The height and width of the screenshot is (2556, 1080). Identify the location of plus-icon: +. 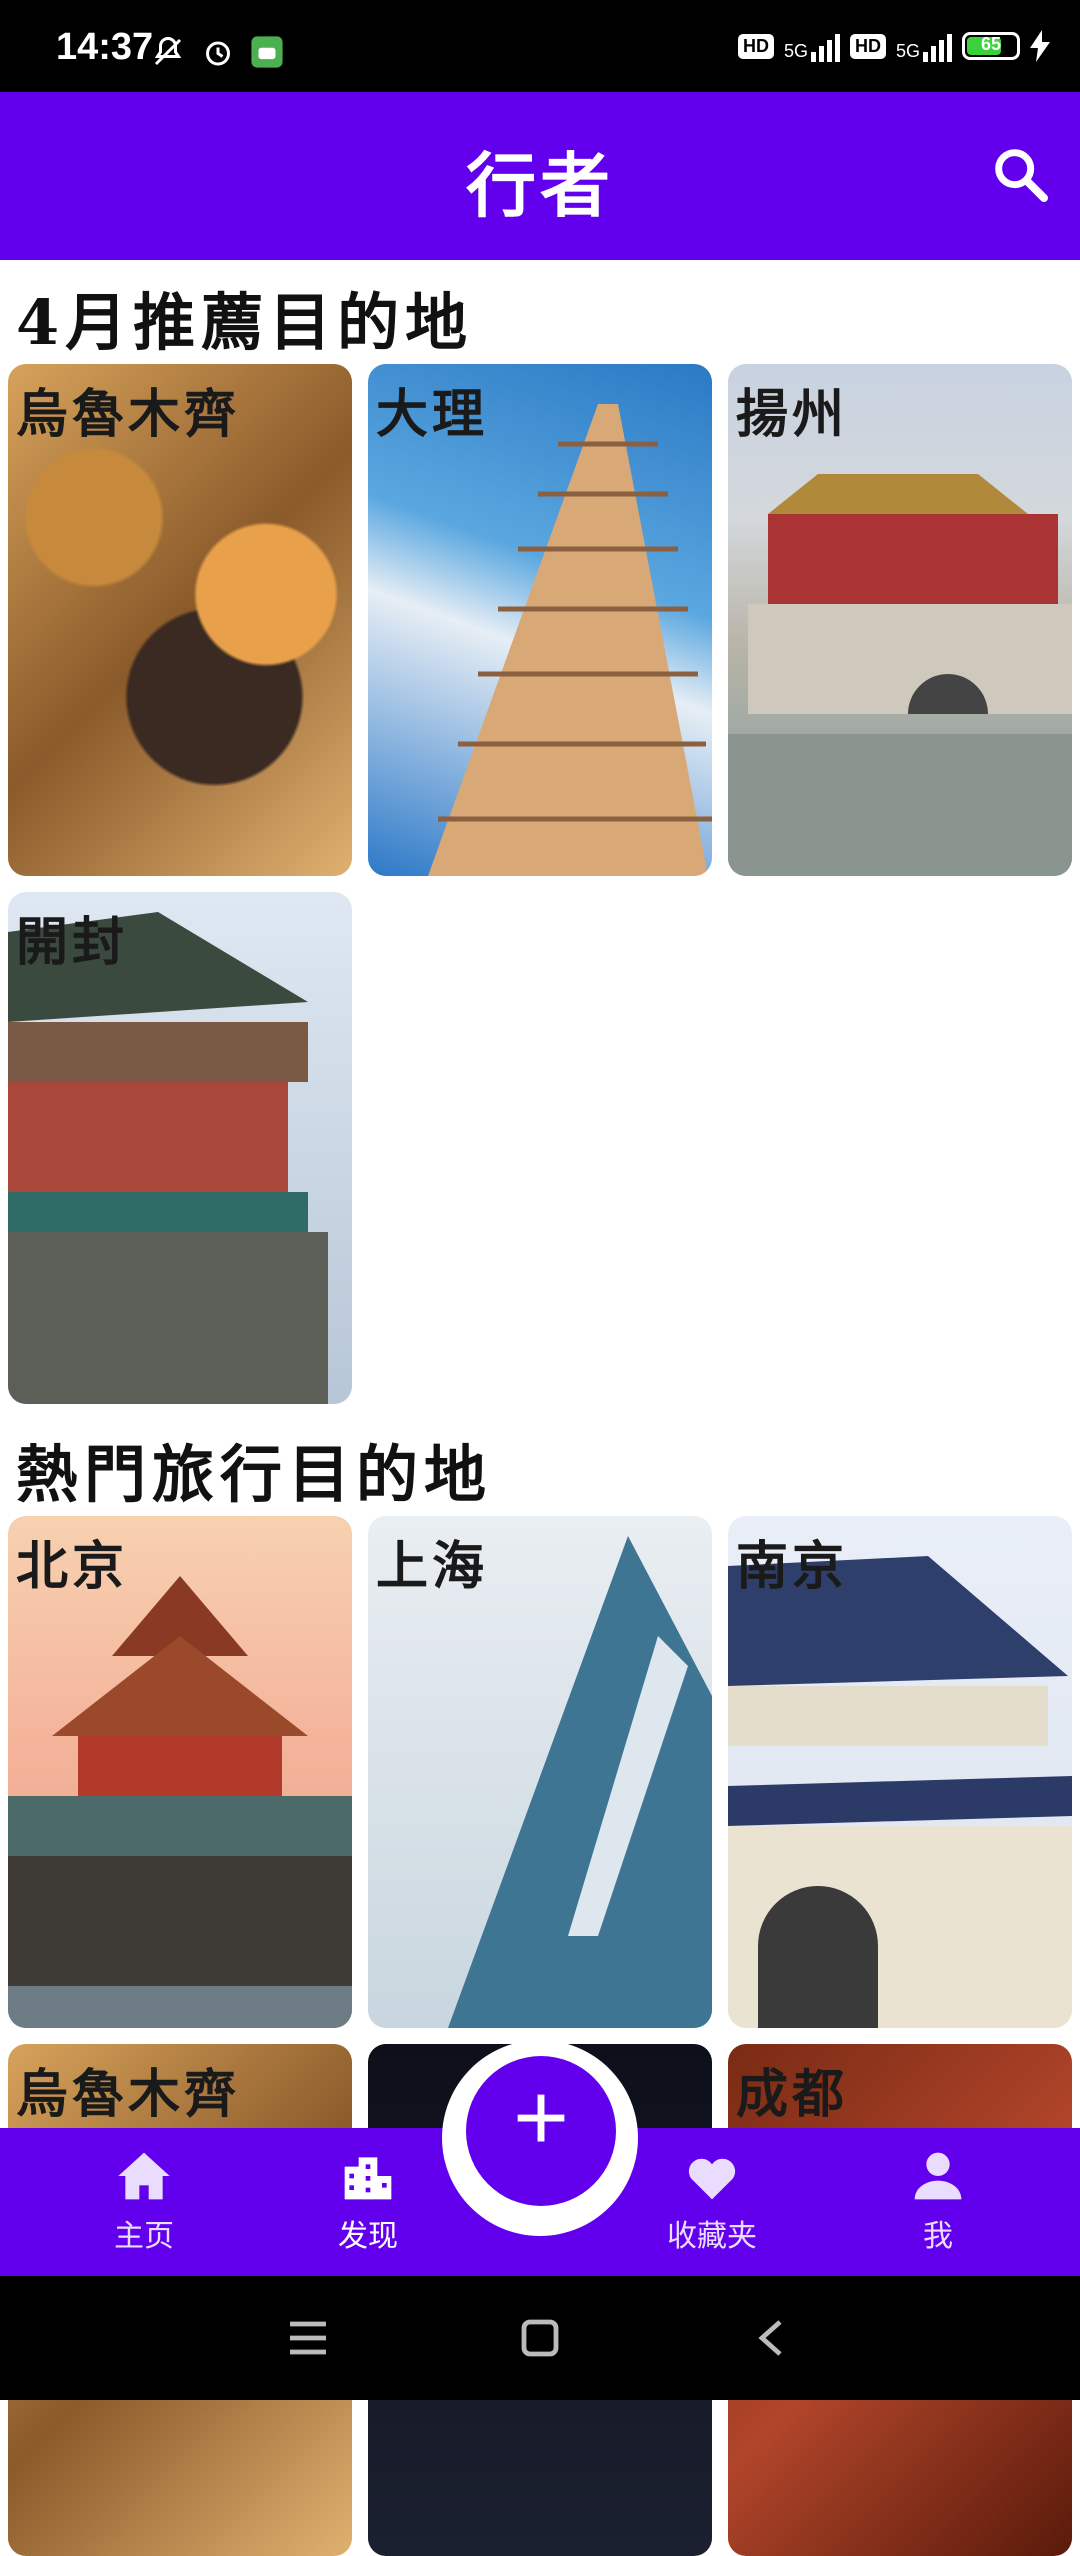
(541, 2117).